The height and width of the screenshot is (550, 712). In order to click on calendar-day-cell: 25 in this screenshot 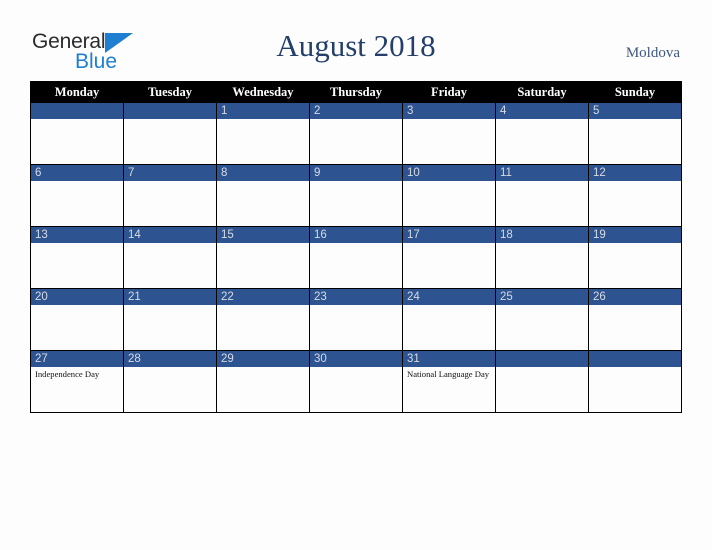, I will do `click(542, 319)`.